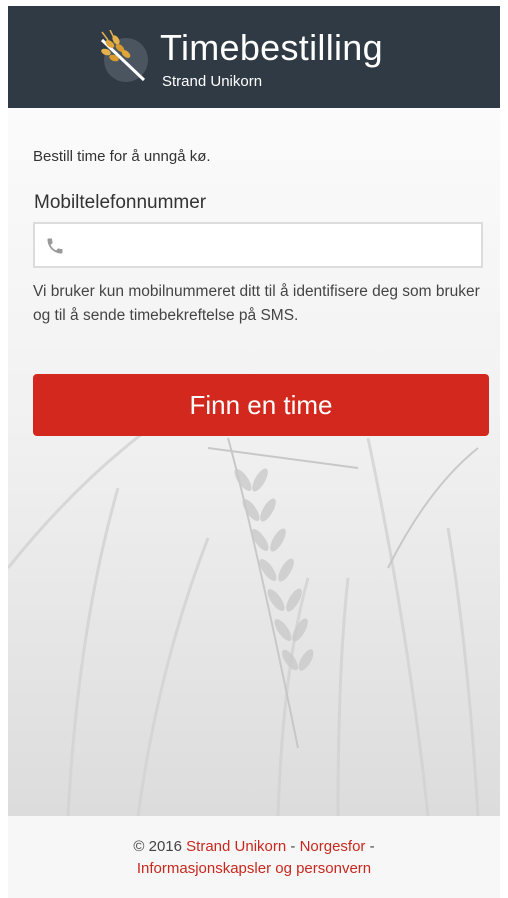  I want to click on app-header: Timebestilling Strand Unikorn, so click(254, 57).